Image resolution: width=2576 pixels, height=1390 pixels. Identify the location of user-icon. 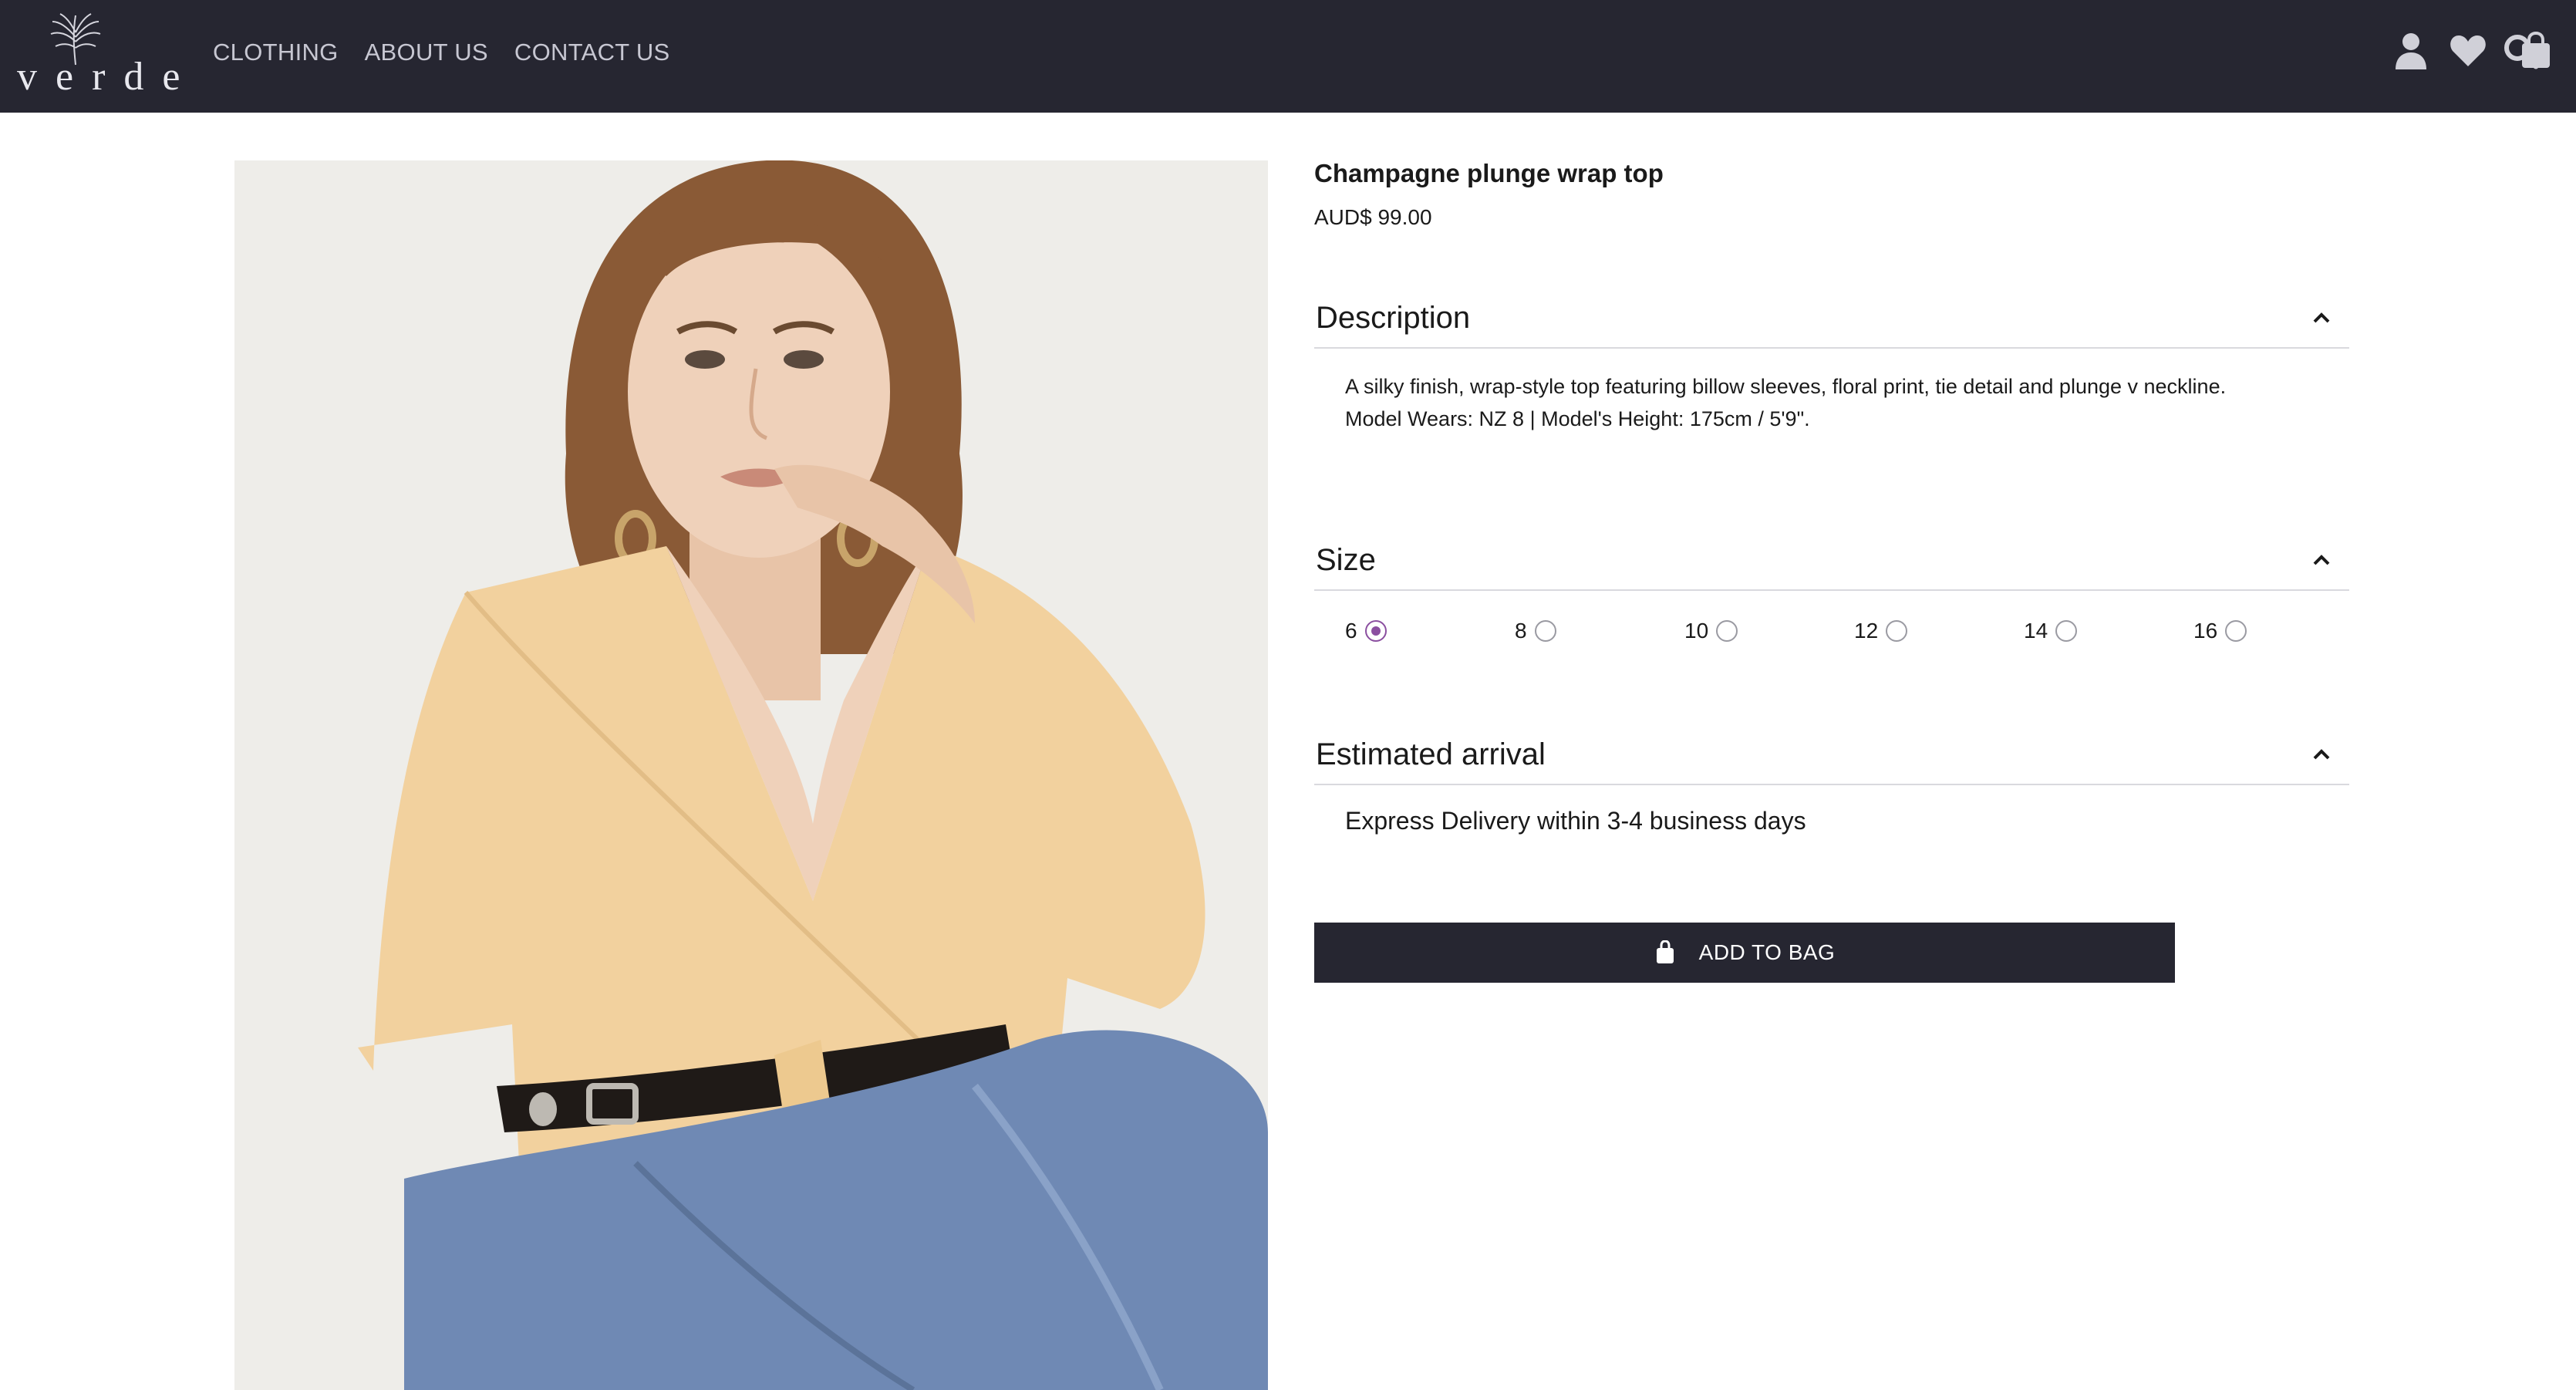
(2411, 51).